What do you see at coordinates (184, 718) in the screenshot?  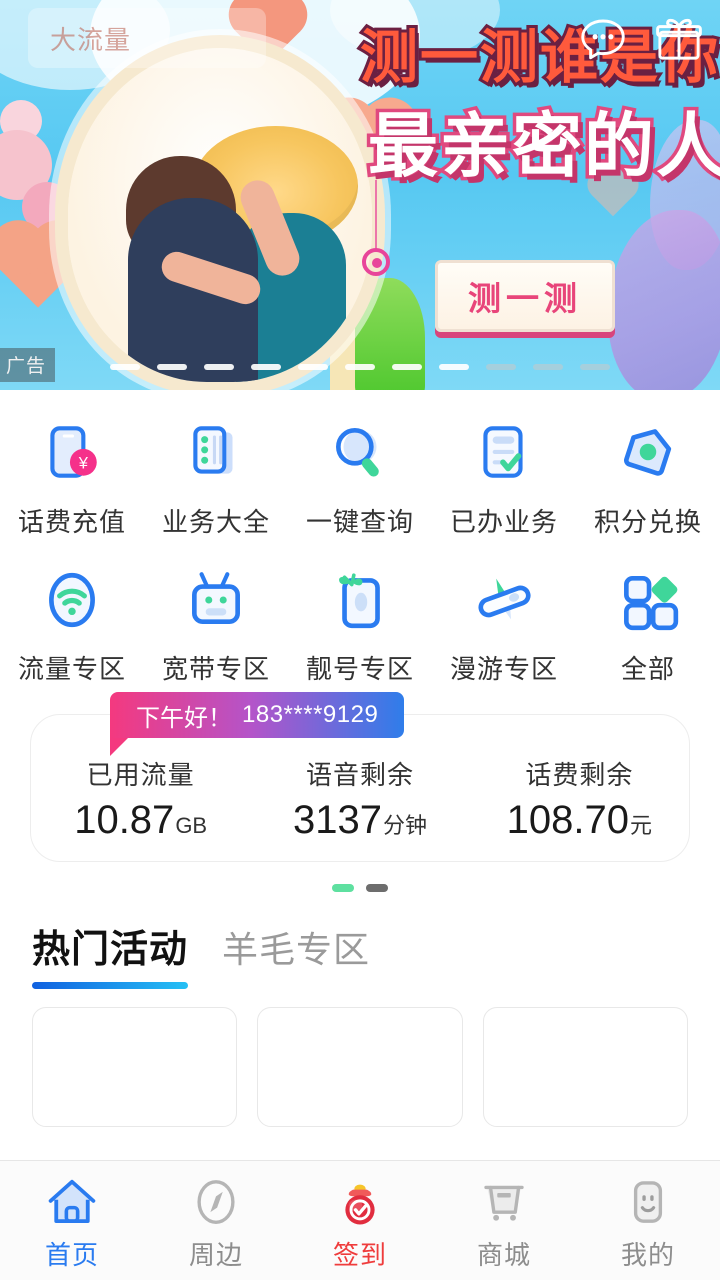 I see `greeting-text: 下午好！` at bounding box center [184, 718].